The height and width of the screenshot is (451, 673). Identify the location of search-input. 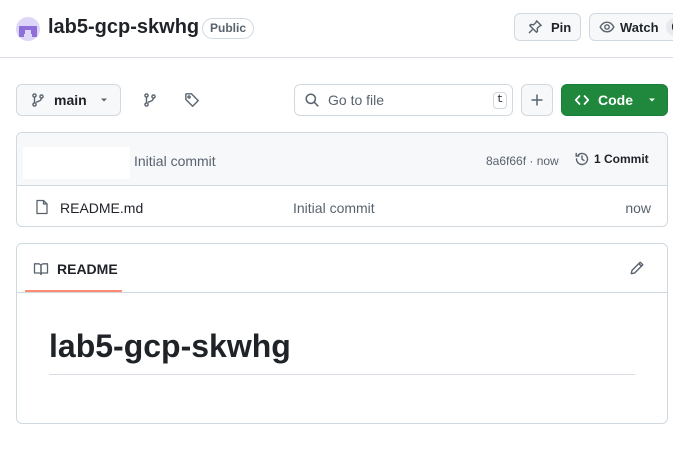
(403, 100).